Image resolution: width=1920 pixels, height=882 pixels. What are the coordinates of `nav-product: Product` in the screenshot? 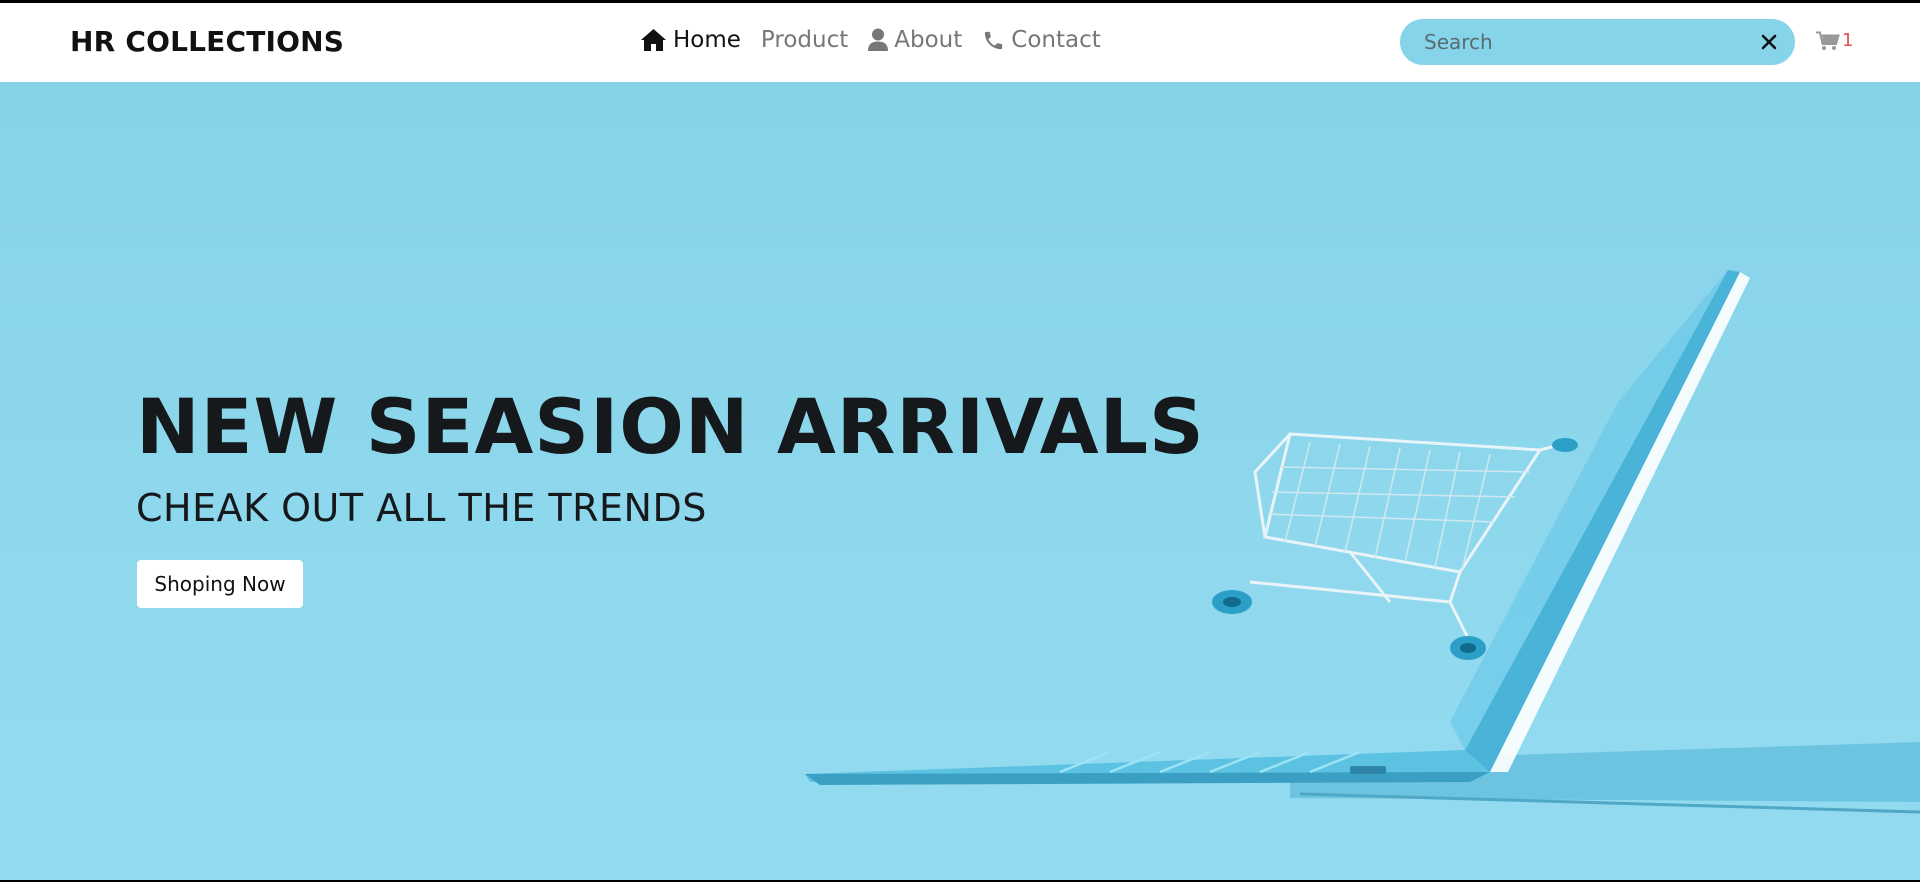 It's located at (804, 40).